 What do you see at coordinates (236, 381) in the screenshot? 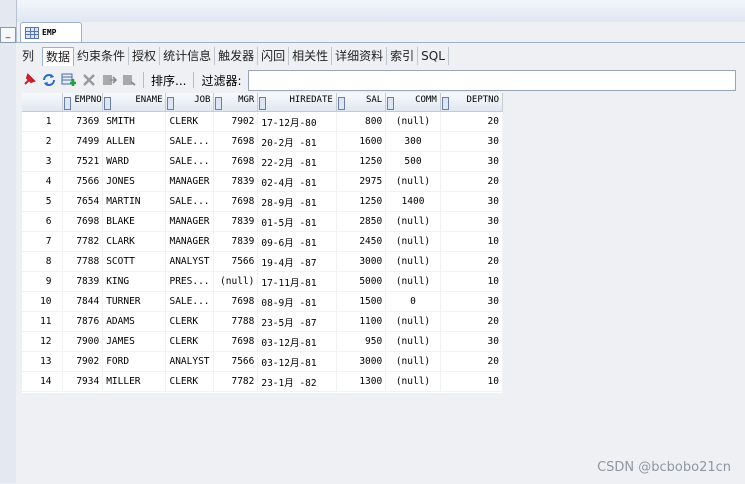
I see `table-cell: 7782` at bounding box center [236, 381].